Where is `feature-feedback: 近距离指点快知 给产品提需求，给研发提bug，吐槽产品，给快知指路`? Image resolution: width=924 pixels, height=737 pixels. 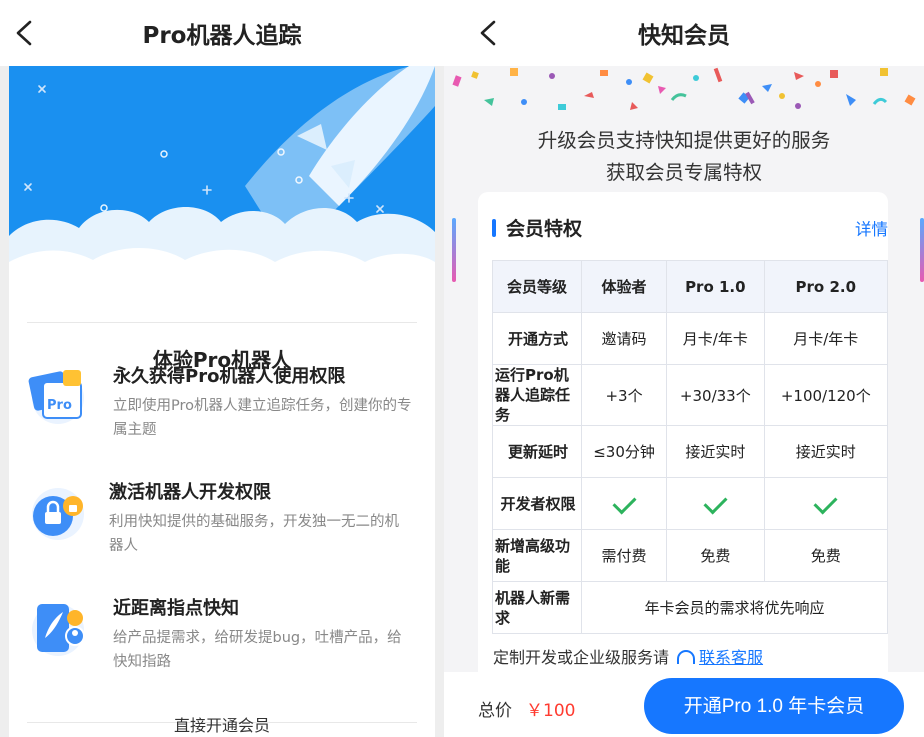
feature-feedback: 近距离指点快知 给产品提需求，给研发提bug，吐槽产品，给快知指路 is located at coordinates (225, 644).